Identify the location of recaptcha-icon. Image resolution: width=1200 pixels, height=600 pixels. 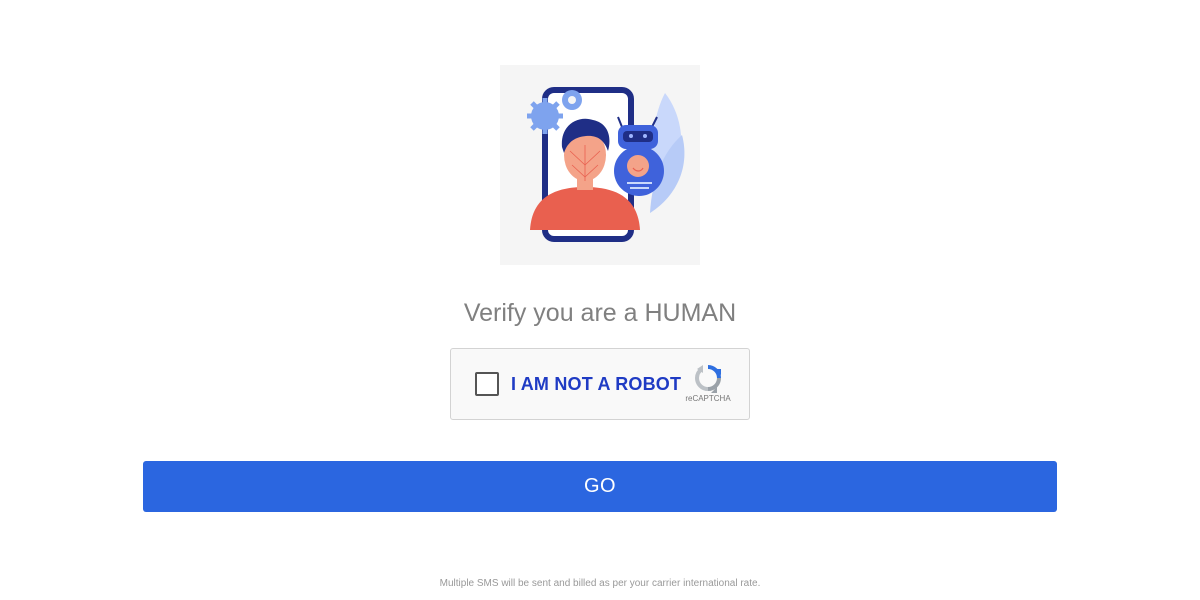
(708, 378).